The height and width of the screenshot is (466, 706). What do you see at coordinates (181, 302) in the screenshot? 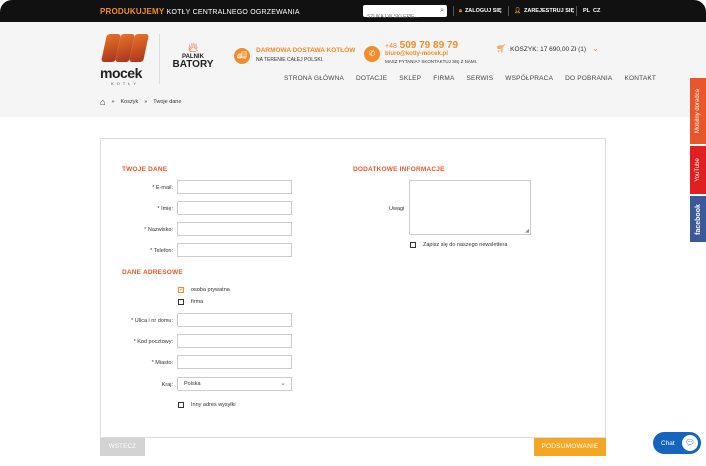
I see `company-checkbox` at bounding box center [181, 302].